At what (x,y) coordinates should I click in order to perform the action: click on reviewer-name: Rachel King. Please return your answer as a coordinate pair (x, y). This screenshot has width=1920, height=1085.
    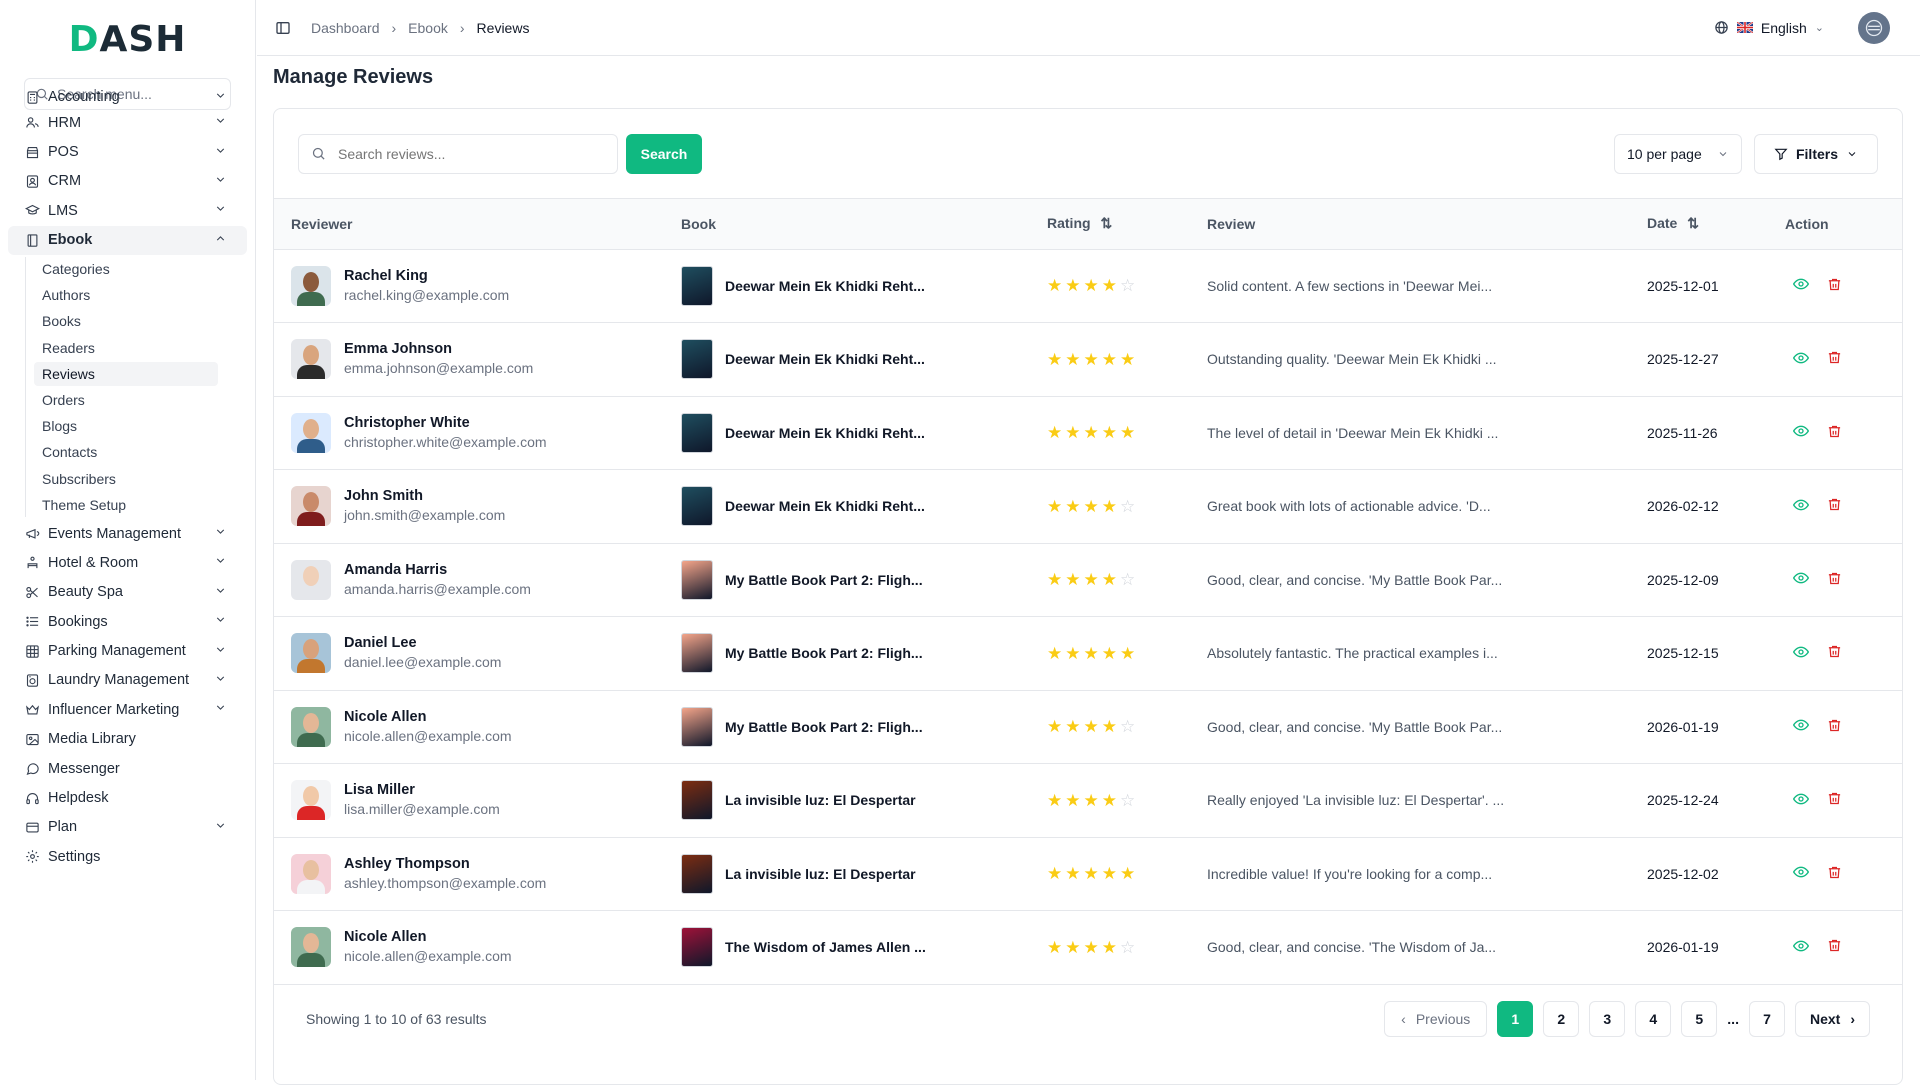
    Looking at the image, I should click on (386, 275).